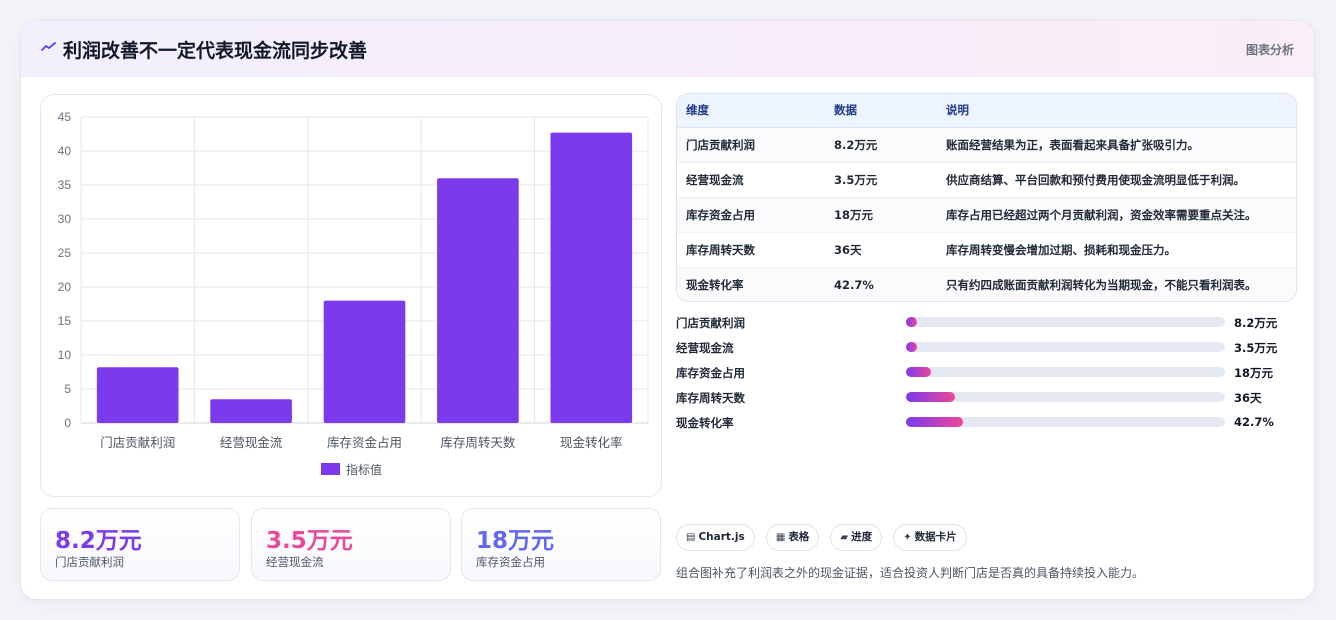  What do you see at coordinates (1101, 214) in the screenshot?
I see `table-cell: 库存占用已经超过两个月贡献利润，资金效率需要重点关注。` at bounding box center [1101, 214].